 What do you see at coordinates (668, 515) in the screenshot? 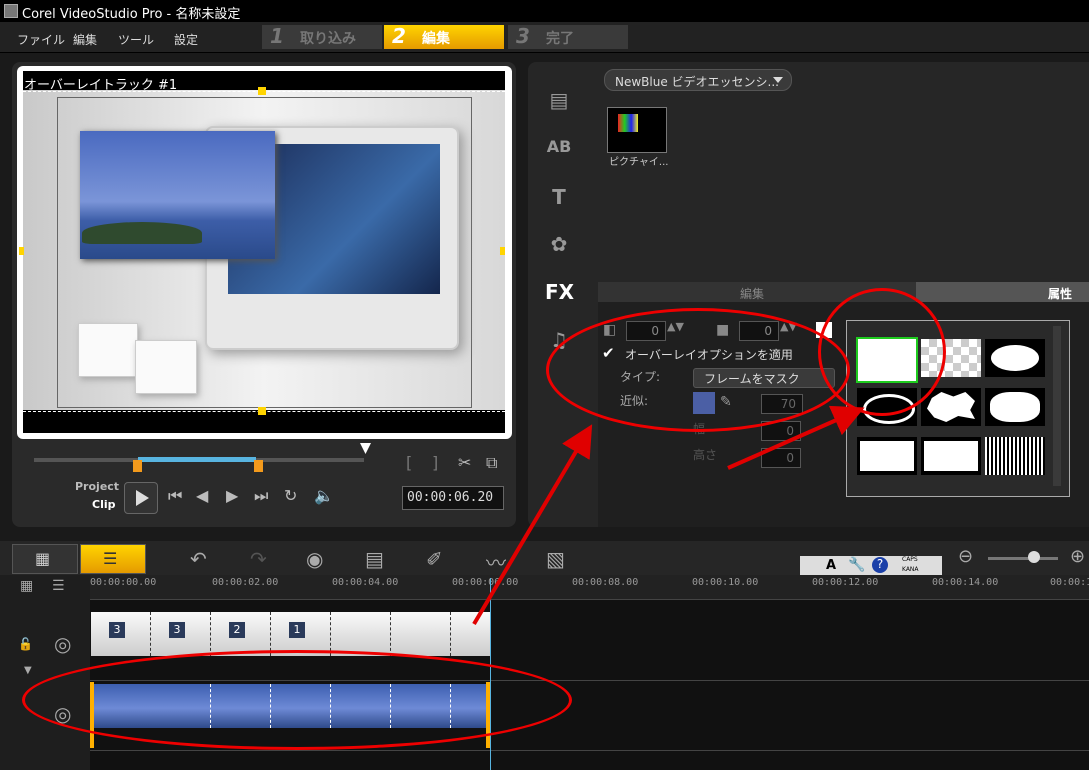
I see `annotation-arrows` at bounding box center [668, 515].